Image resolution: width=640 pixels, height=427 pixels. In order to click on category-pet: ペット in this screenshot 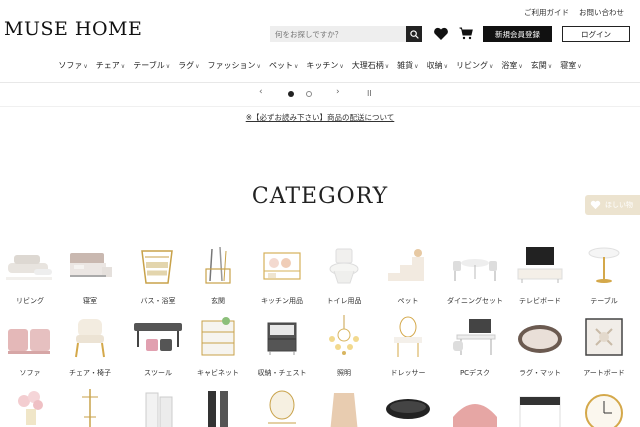, I will do `click(408, 274)`.